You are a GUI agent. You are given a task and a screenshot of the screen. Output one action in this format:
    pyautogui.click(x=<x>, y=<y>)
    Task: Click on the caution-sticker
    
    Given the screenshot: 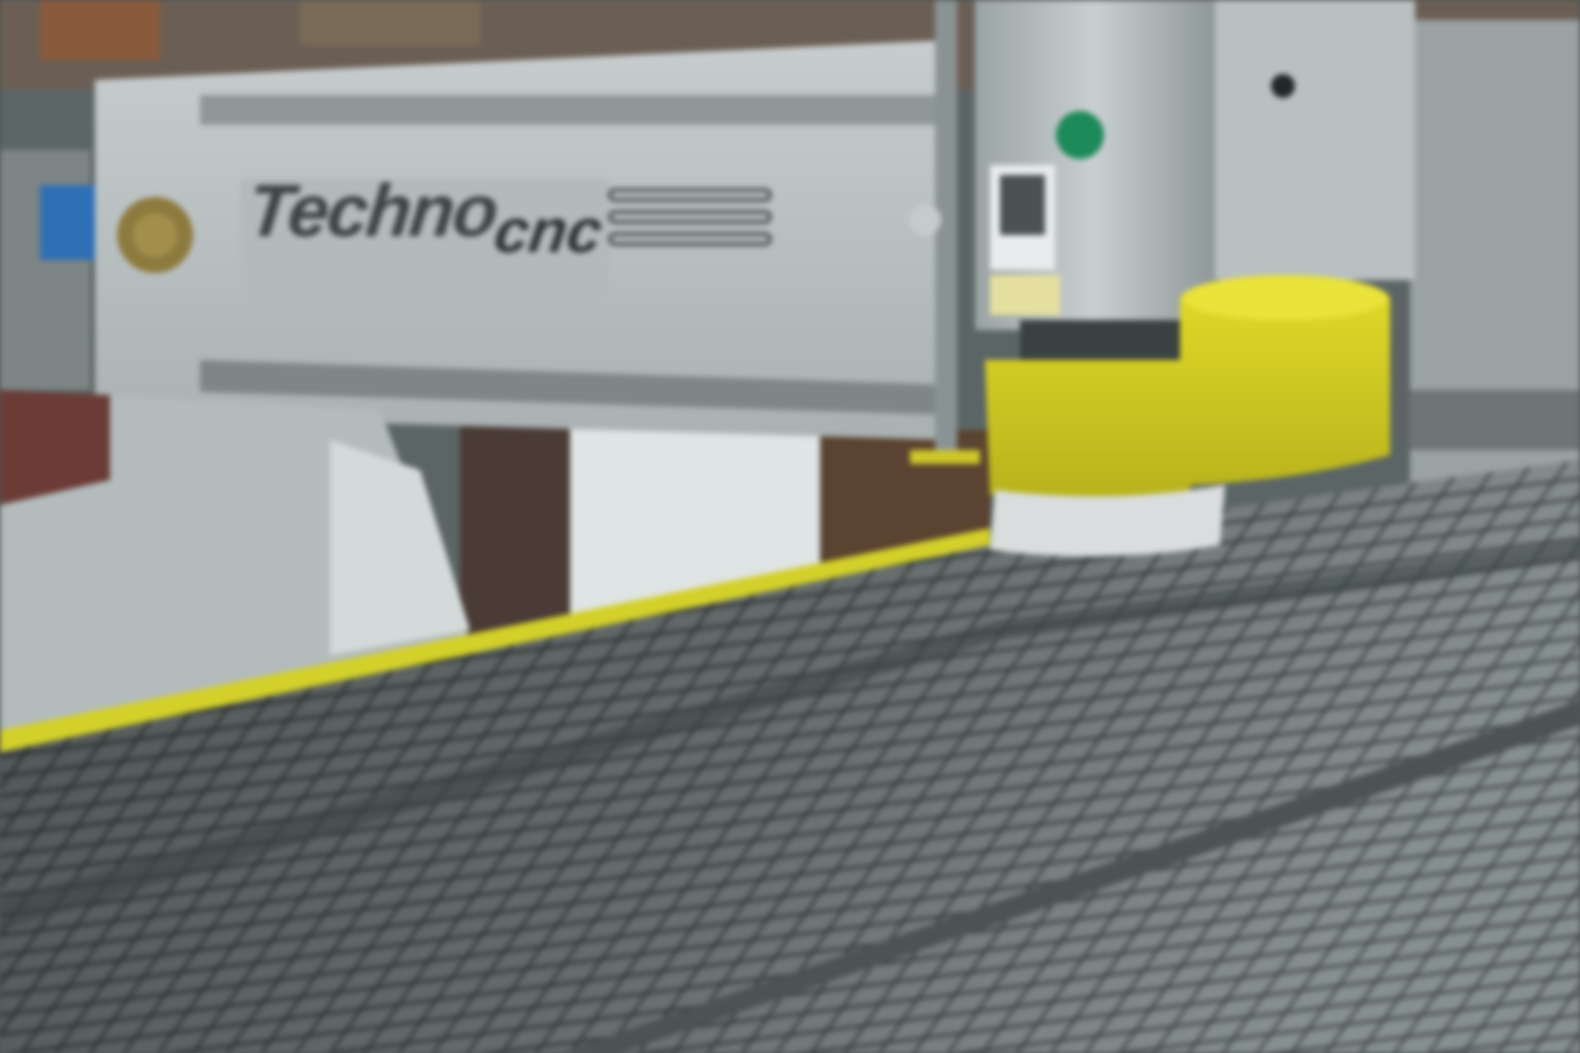 What is the action you would take?
    pyautogui.click(x=1025, y=295)
    